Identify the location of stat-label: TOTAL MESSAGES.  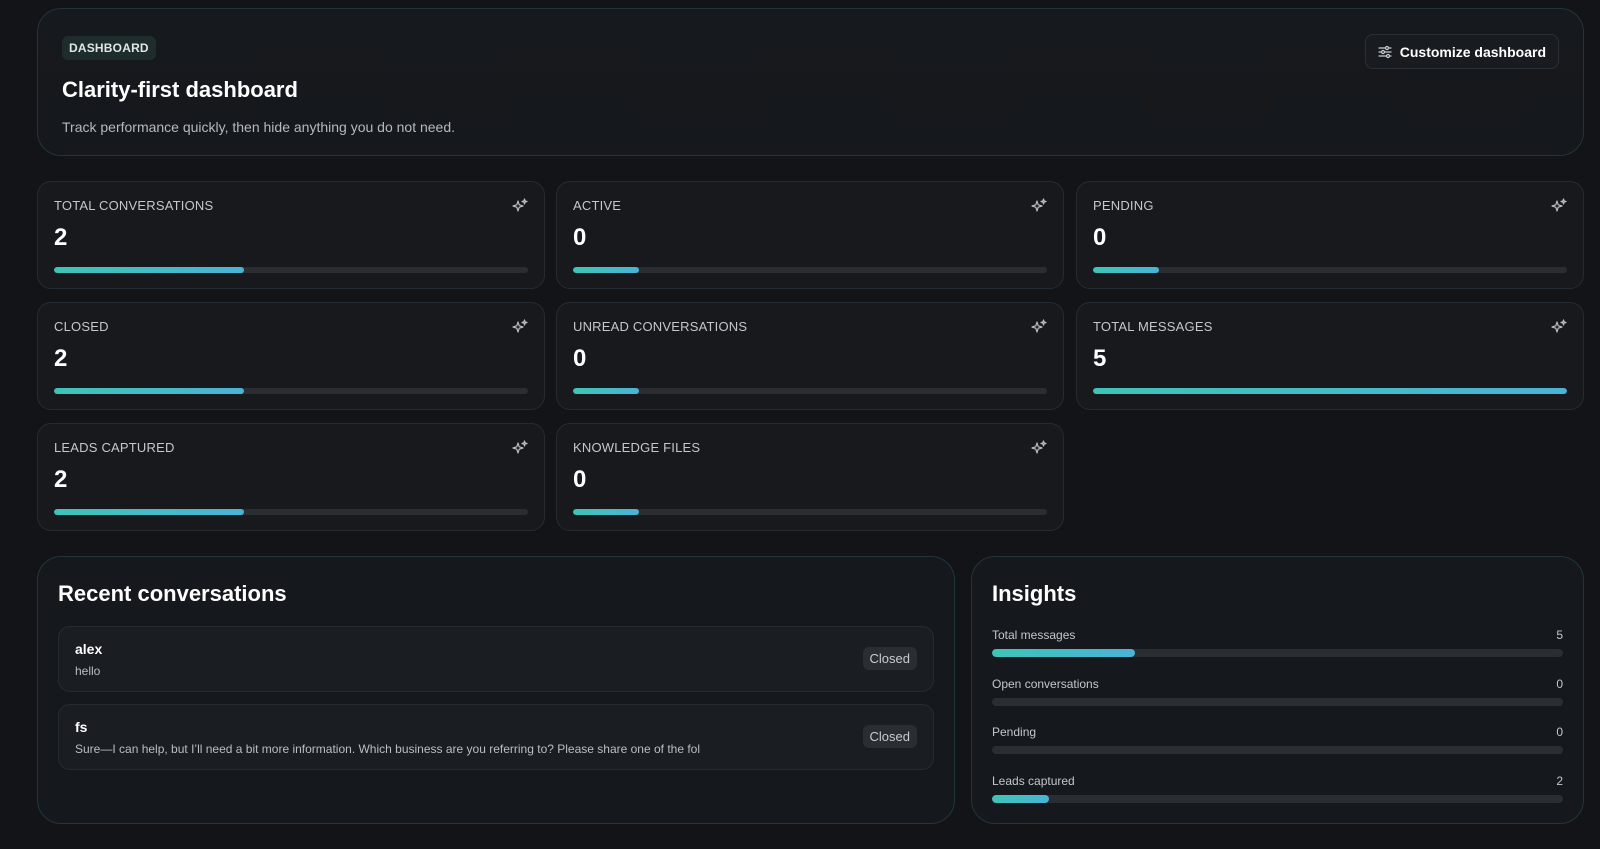
(1153, 326).